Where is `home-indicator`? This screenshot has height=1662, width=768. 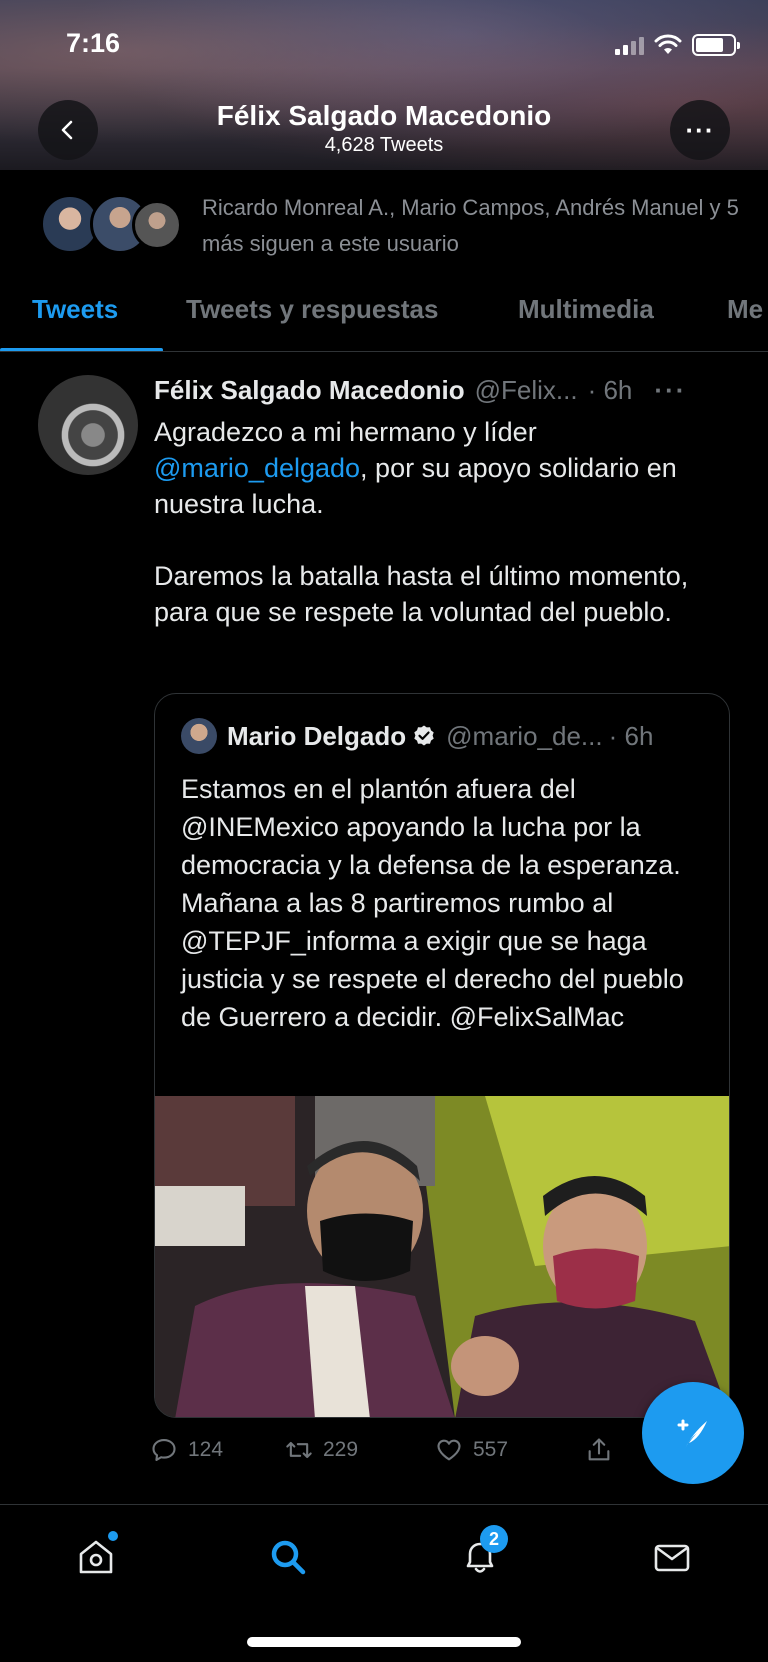 home-indicator is located at coordinates (384, 1642).